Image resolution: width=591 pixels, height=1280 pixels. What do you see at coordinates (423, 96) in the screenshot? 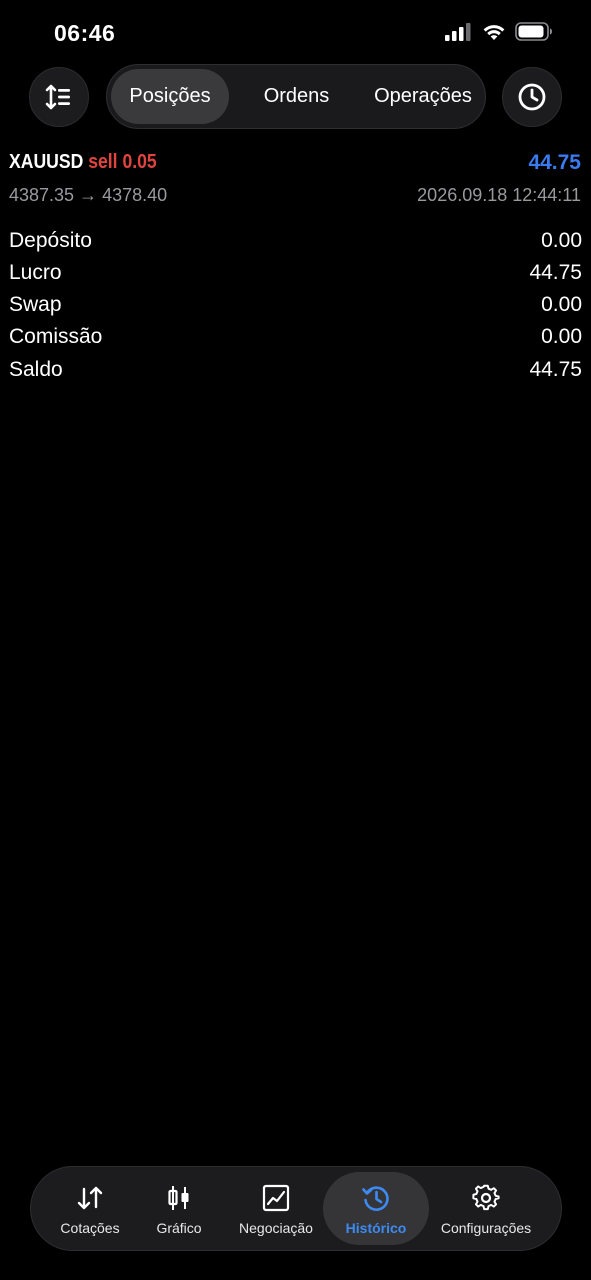
I see `tab-operacoes: Operações` at bounding box center [423, 96].